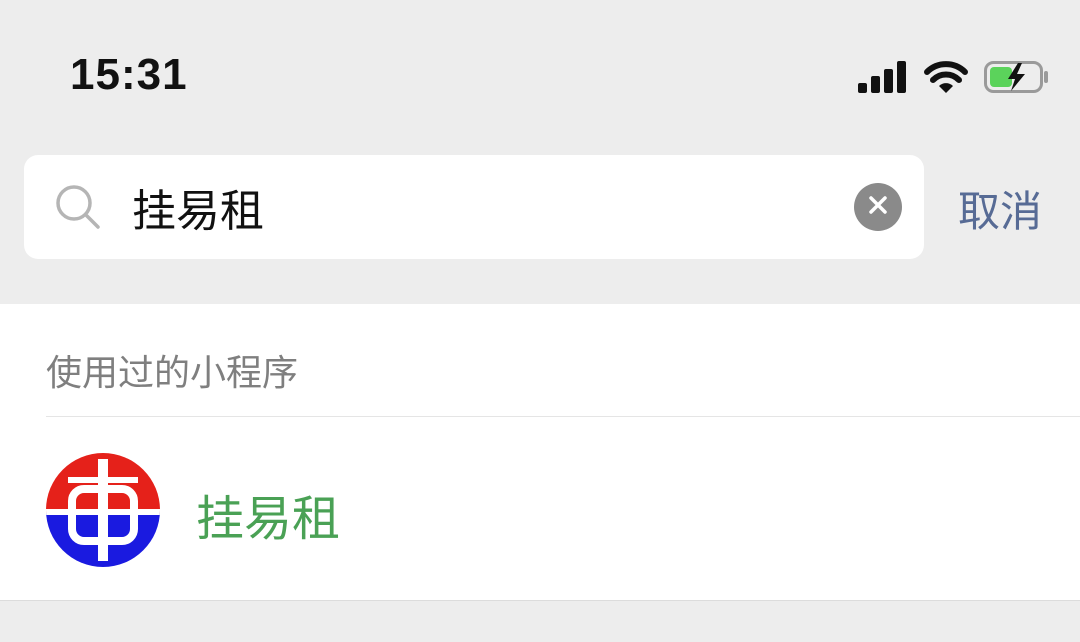 This screenshot has width=1080, height=642. I want to click on divider, so click(540, 600).